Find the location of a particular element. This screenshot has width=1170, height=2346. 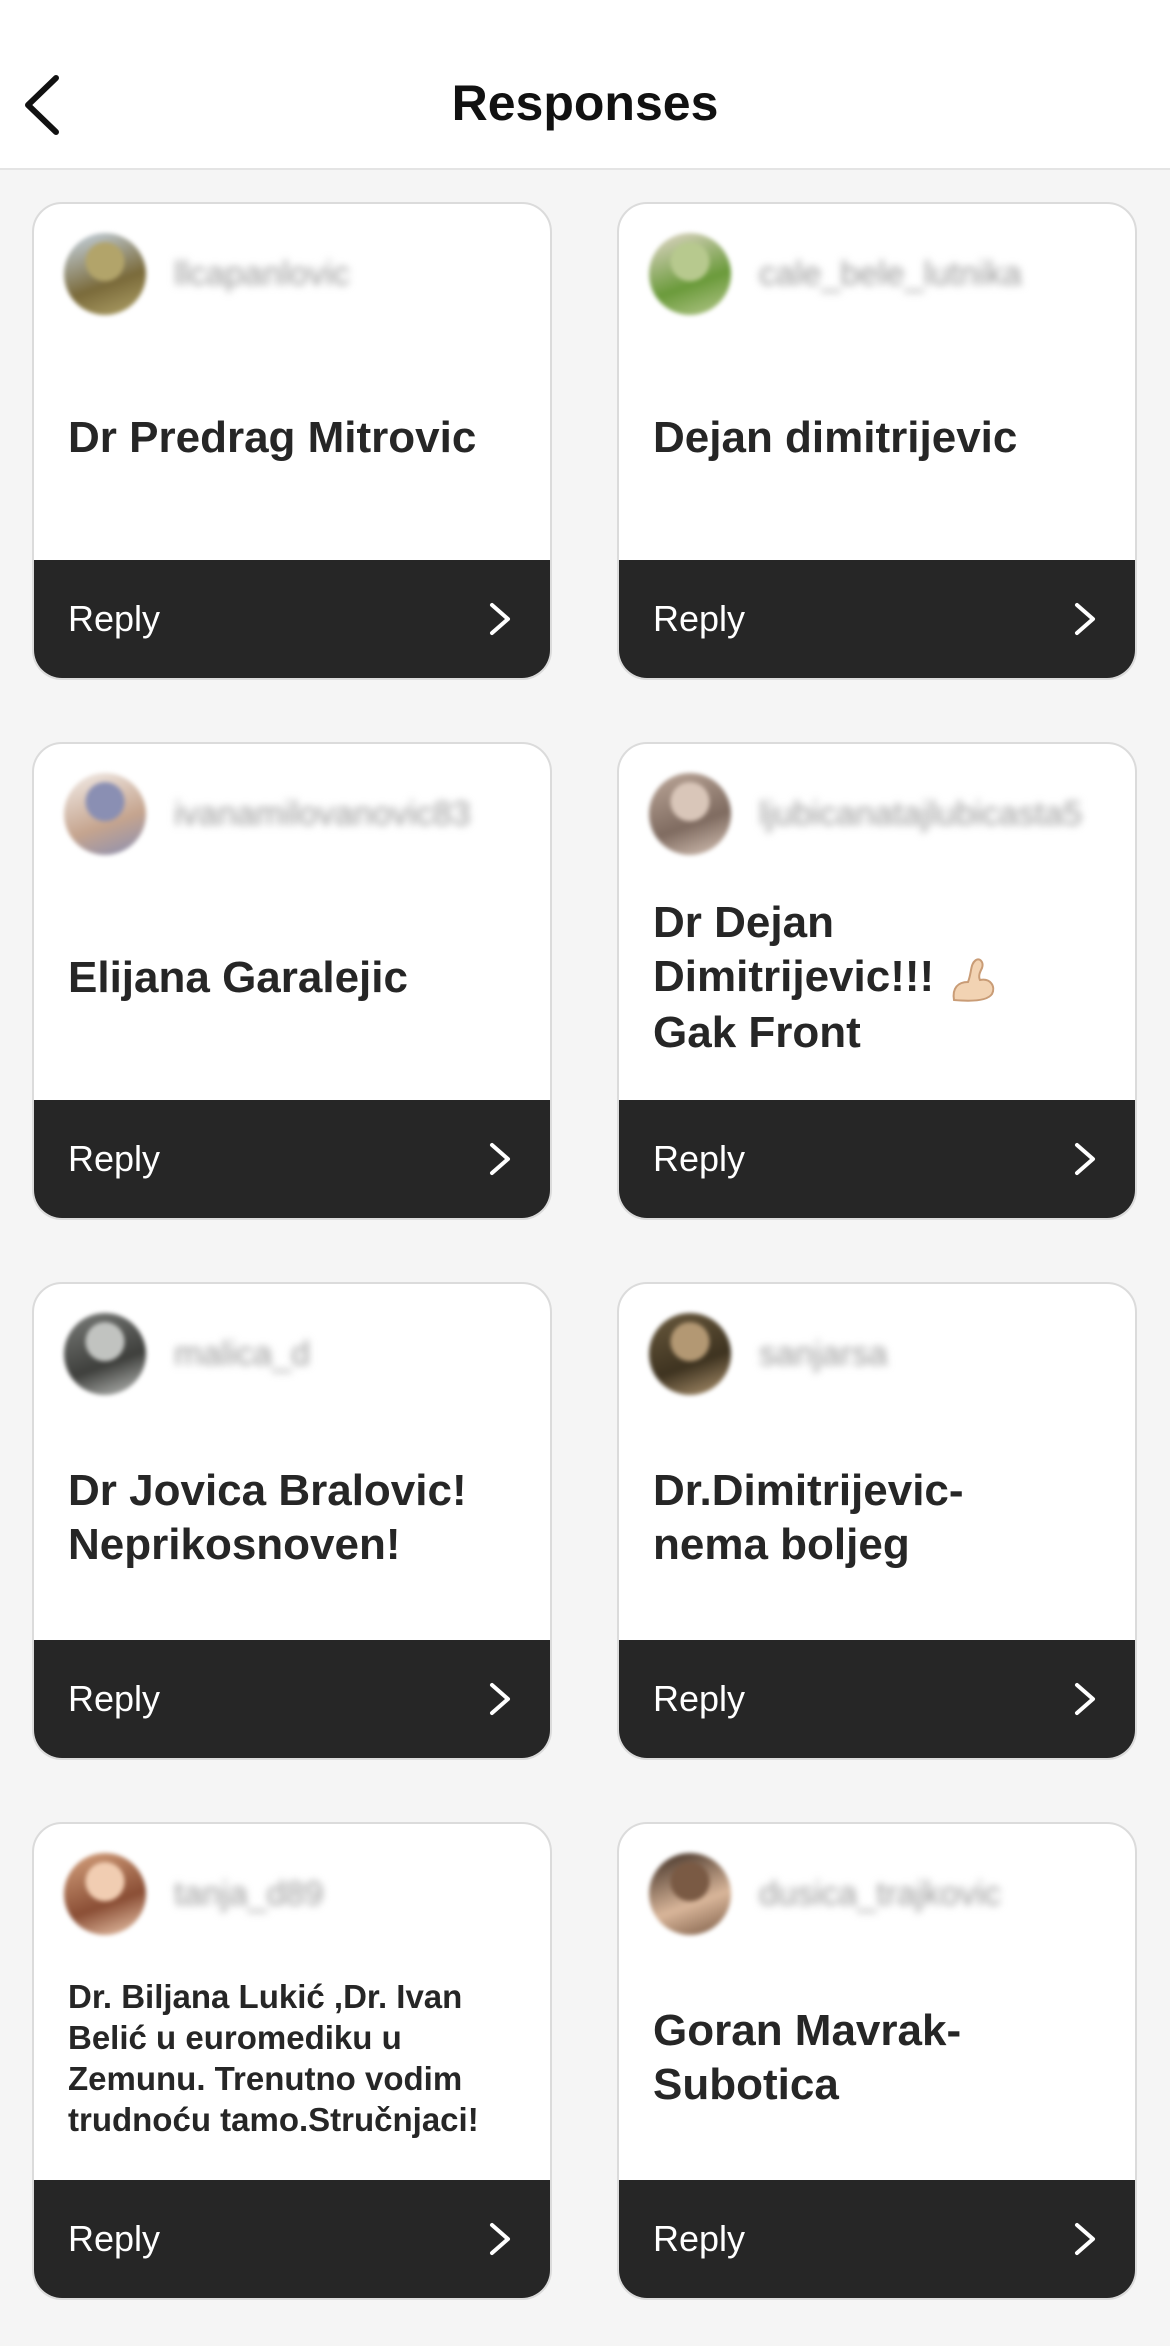

response-text: Dr.Dimitrijevic- nema boljeg is located at coordinates (808, 1518).